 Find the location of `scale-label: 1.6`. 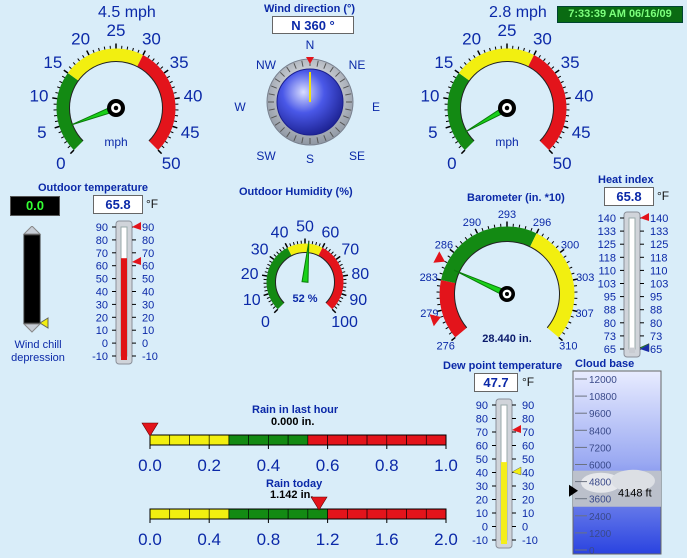

scale-label: 1.6 is located at coordinates (387, 539).